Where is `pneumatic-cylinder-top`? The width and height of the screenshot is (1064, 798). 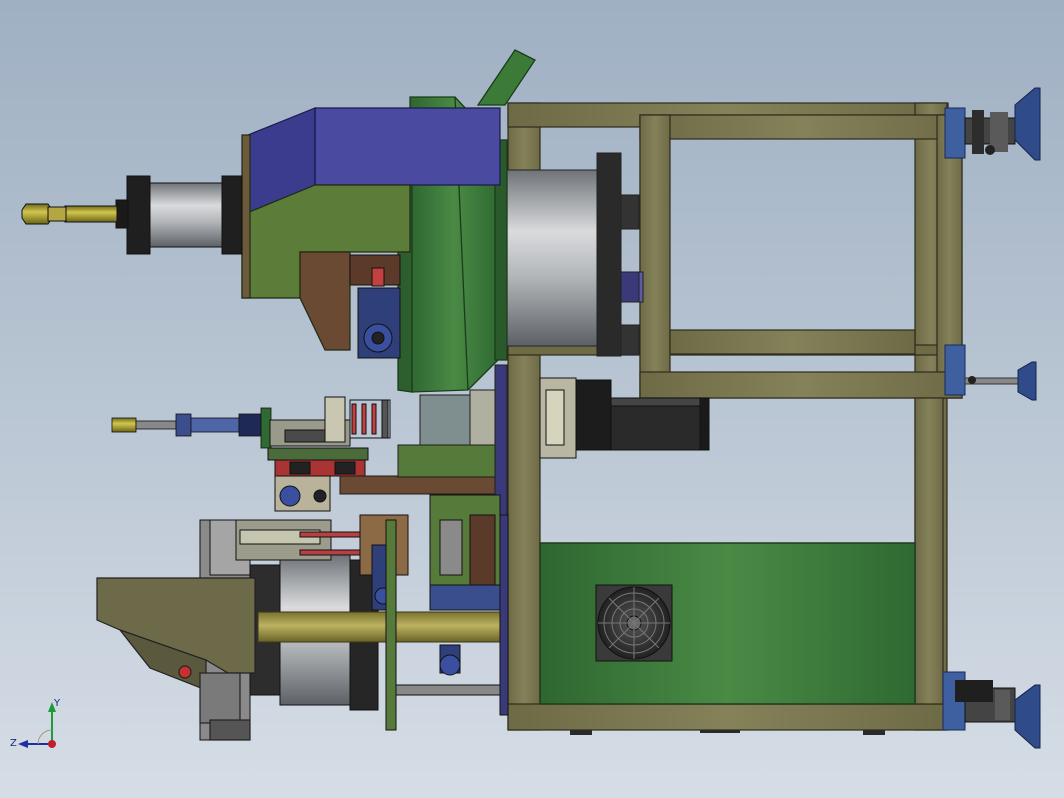
pneumatic-cylinder-top is located at coordinates (132, 215).